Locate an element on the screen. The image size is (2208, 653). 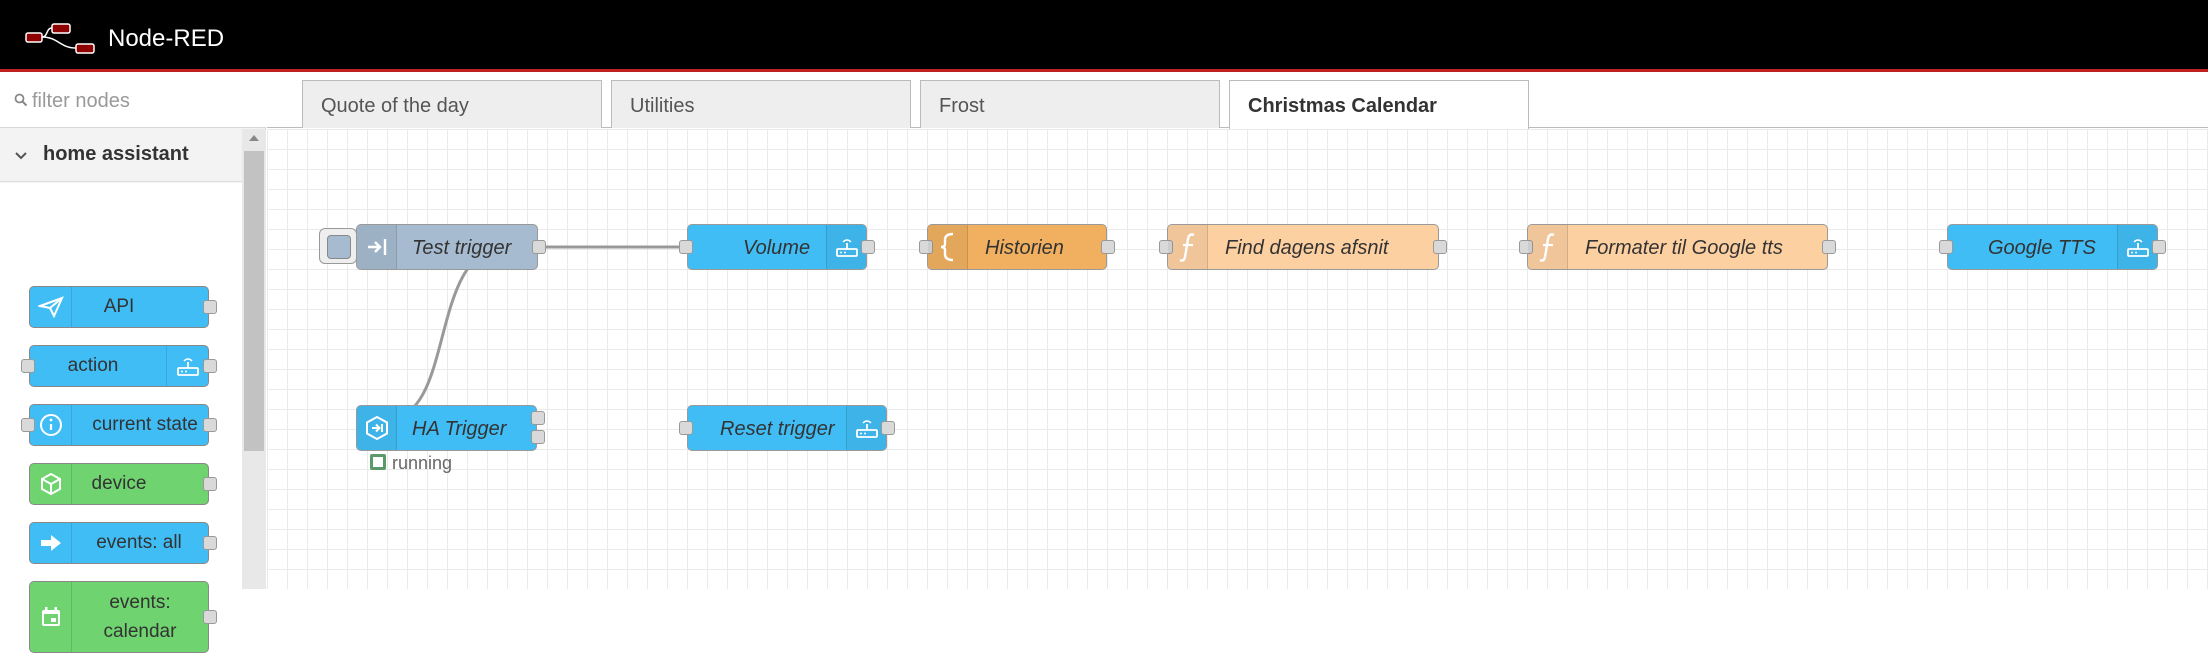
flow-node-label: Google TTS is located at coordinates (2042, 248).